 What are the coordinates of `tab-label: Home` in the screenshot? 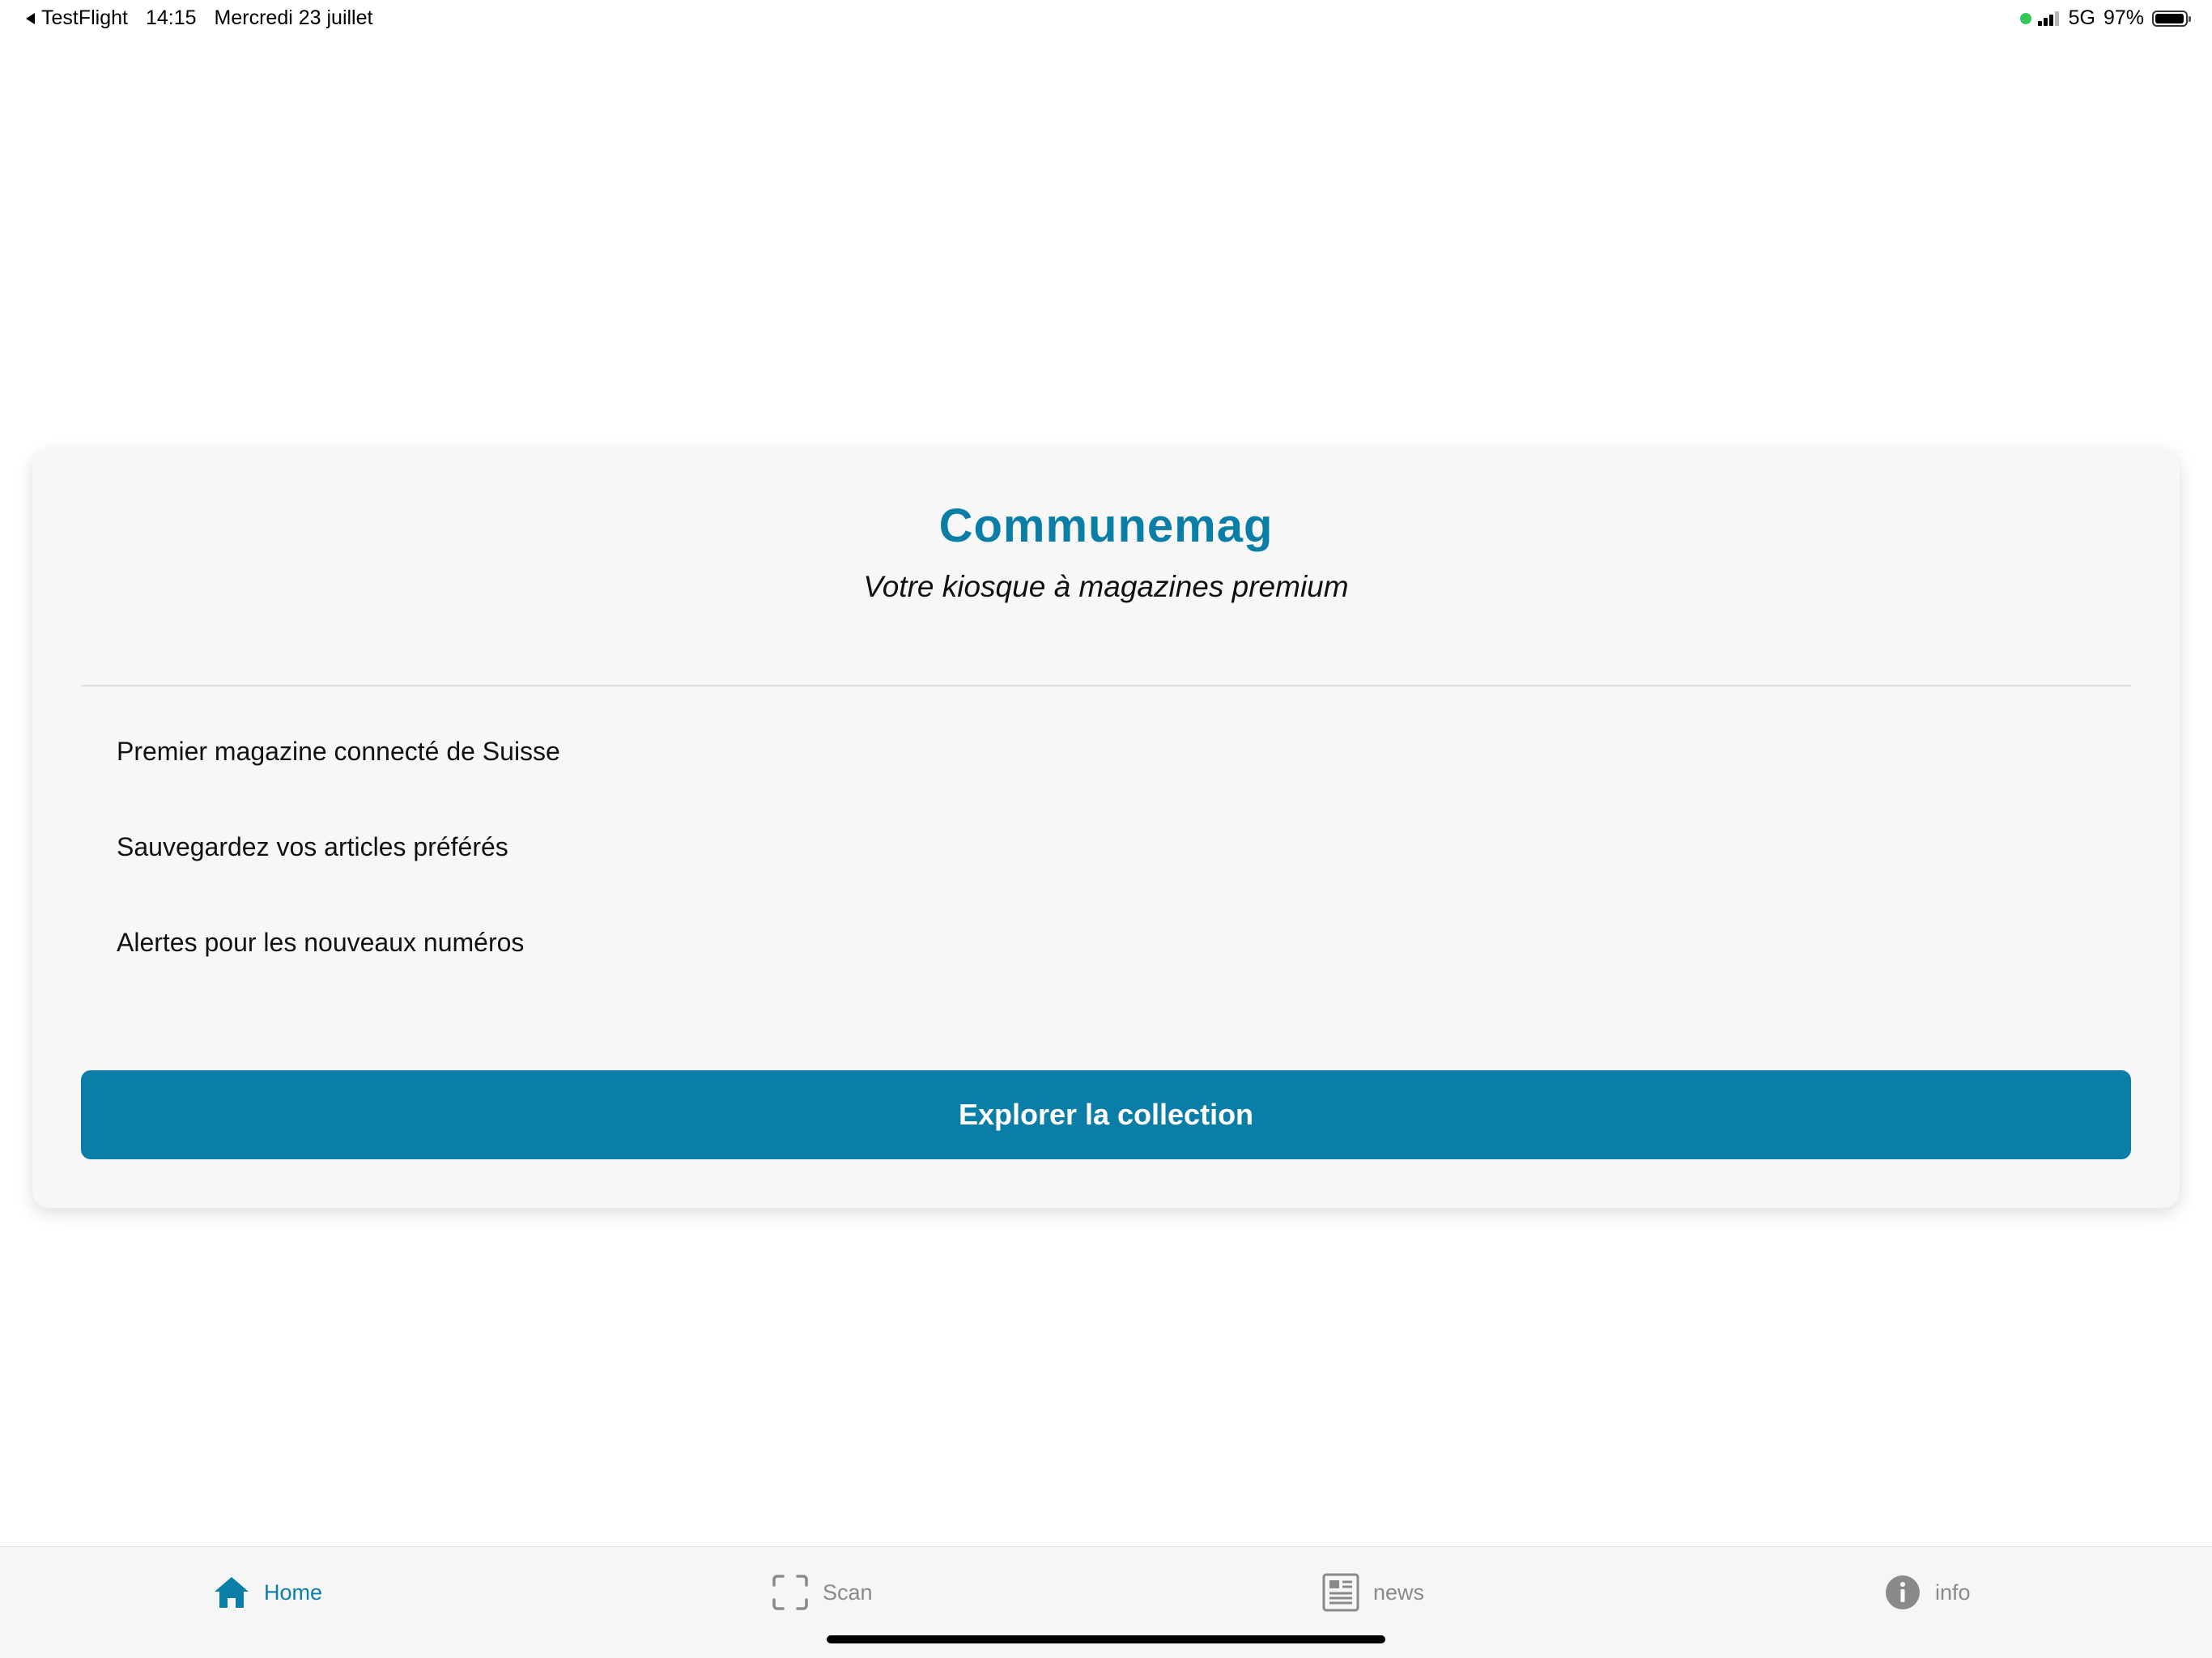 It's located at (293, 1592).